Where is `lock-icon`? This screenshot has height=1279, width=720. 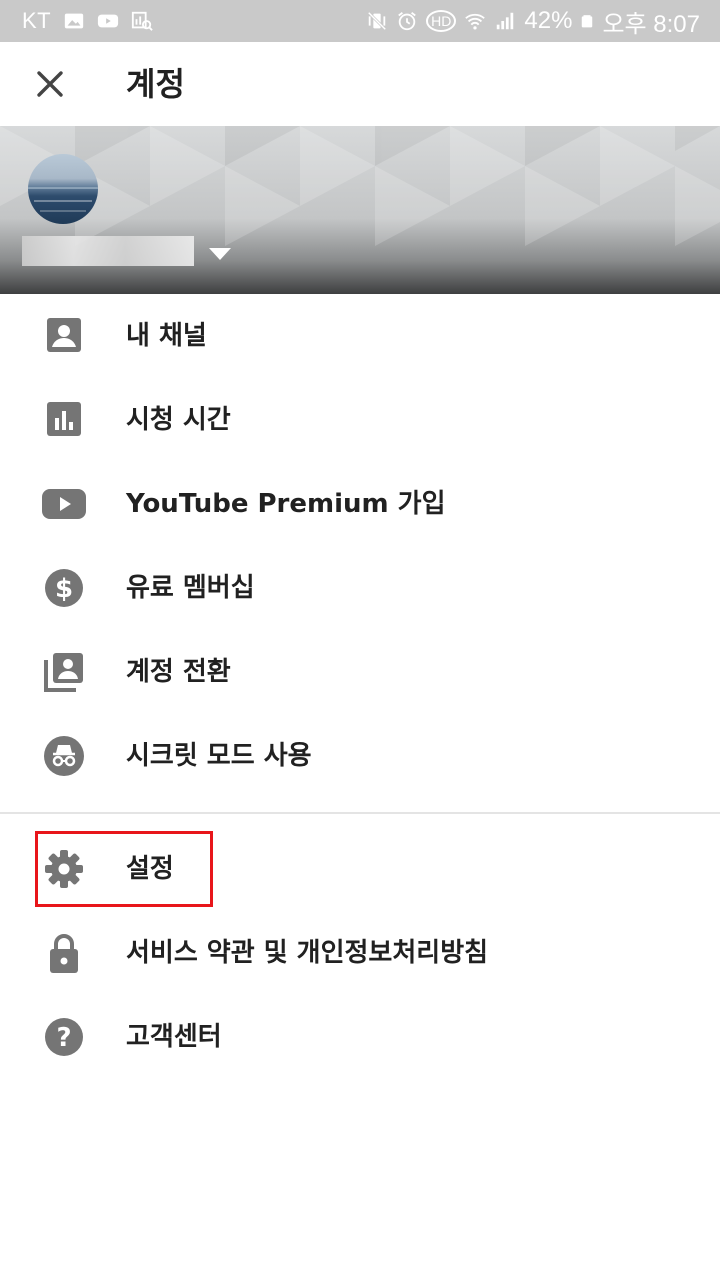 lock-icon is located at coordinates (64, 953).